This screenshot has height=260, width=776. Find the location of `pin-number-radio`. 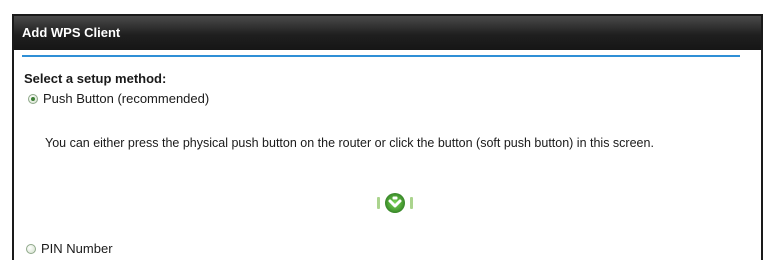

pin-number-radio is located at coordinates (31, 248).